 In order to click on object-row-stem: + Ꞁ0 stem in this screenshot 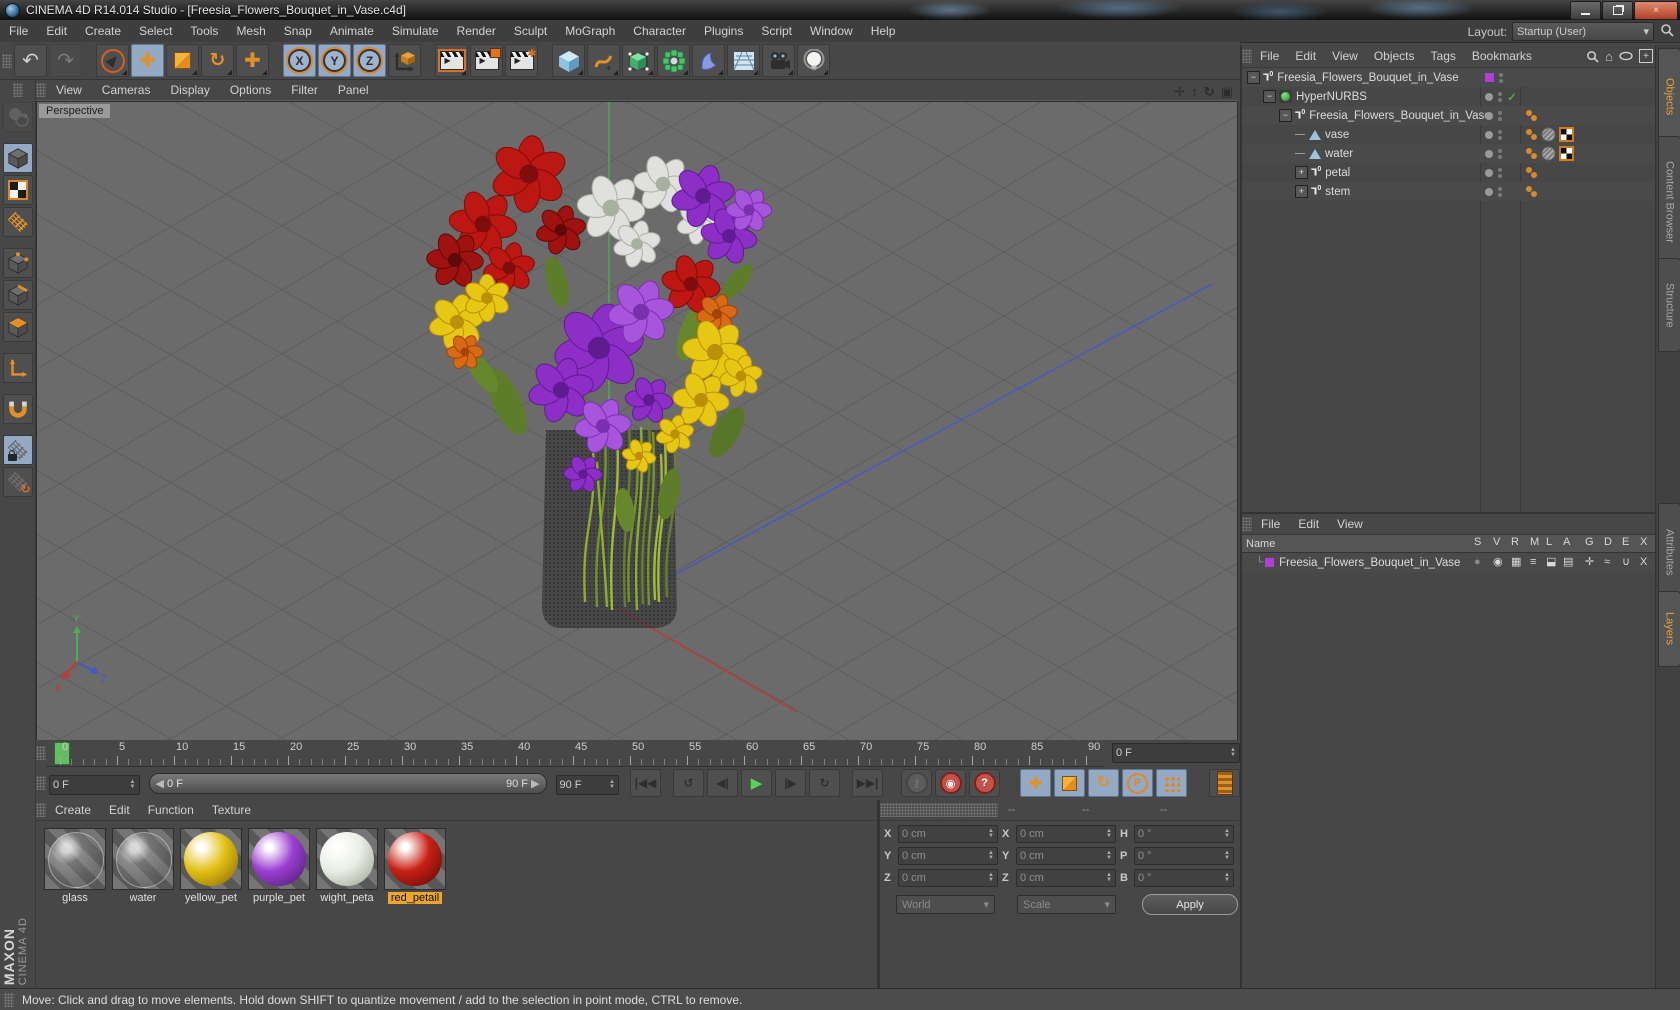, I will do `click(1449, 191)`.